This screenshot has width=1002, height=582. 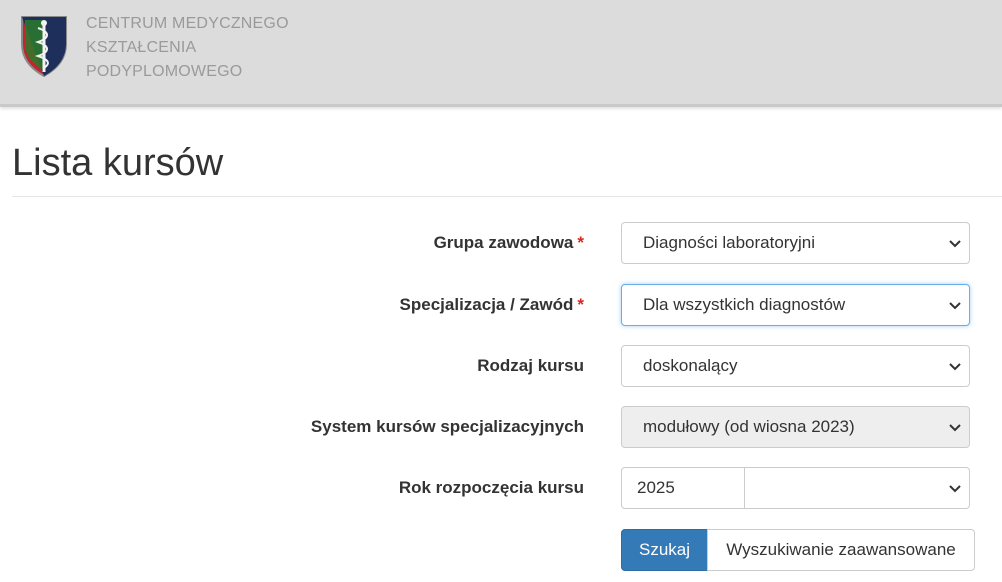 I want to click on page-title: Lista kursów, so click(x=118, y=163).